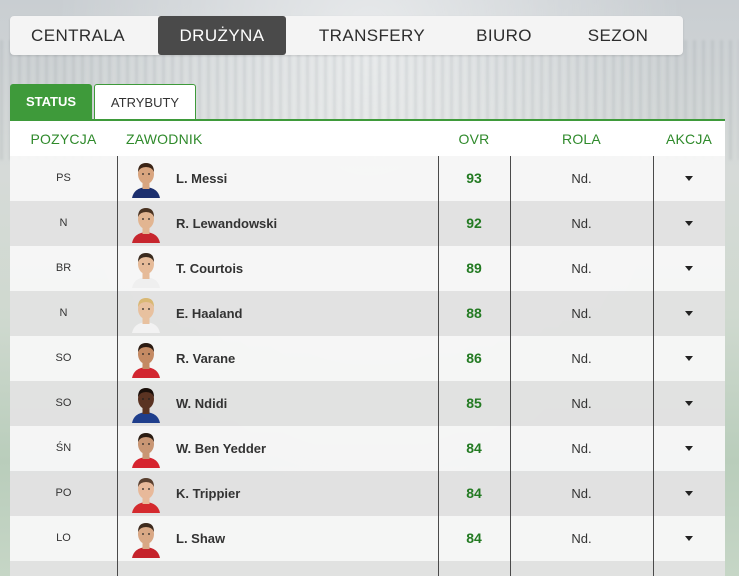 This screenshot has width=739, height=576. Describe the element at coordinates (63, 268) in the screenshot. I see `player-position: BR` at that location.